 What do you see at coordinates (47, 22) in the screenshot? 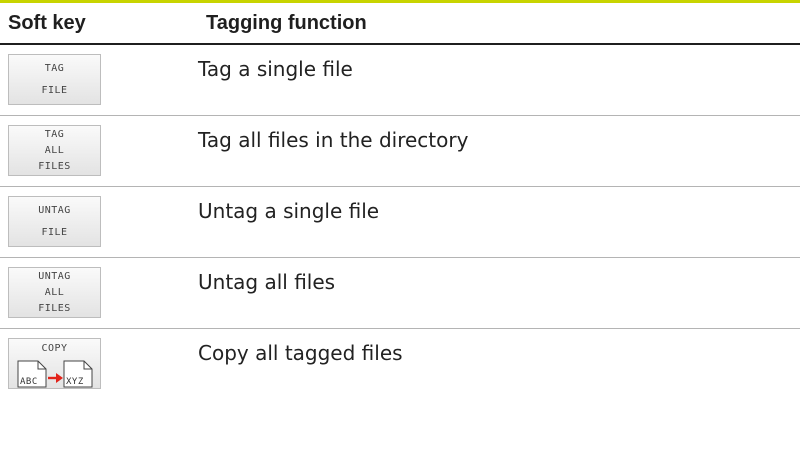
I see `header-soft-key: Soft key` at bounding box center [47, 22].